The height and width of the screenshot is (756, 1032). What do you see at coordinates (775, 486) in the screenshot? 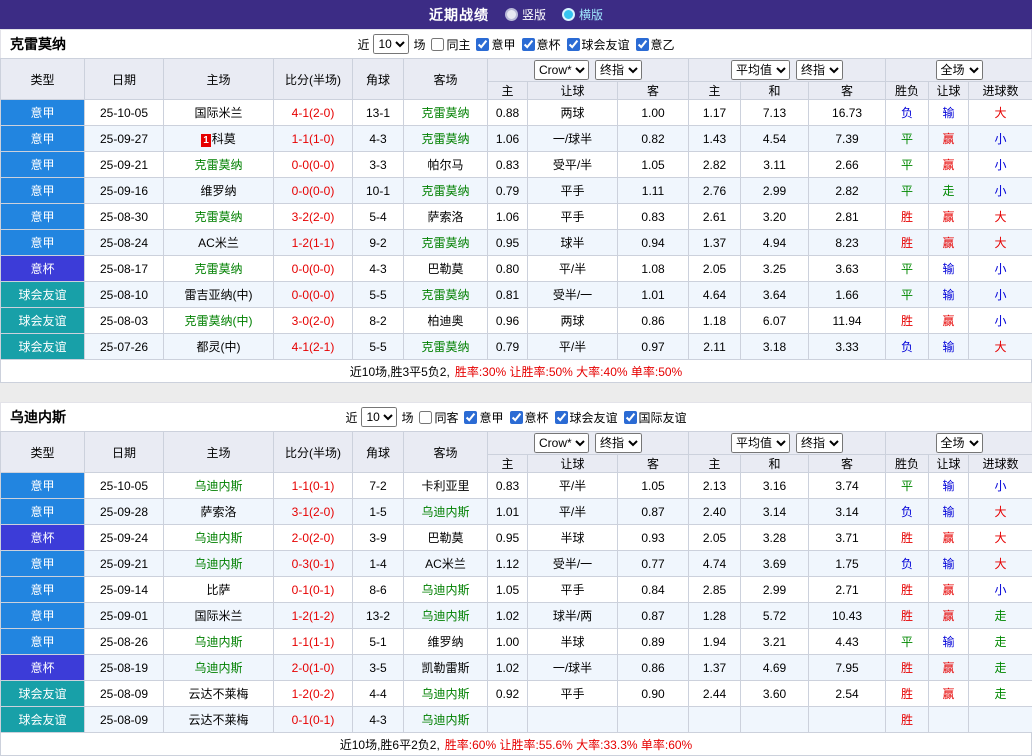
I see `euro-odds-cell: 3.16` at bounding box center [775, 486].